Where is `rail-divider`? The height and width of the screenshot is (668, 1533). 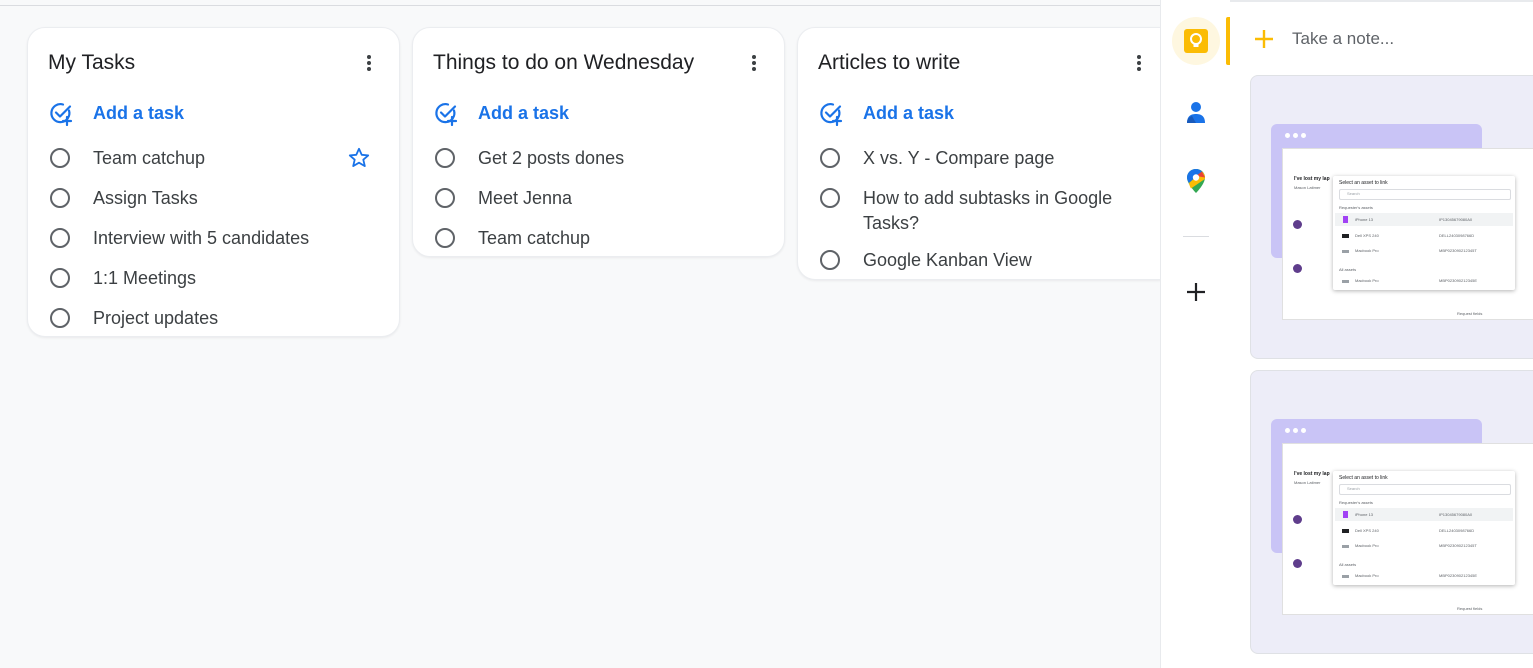
rail-divider is located at coordinates (1196, 236).